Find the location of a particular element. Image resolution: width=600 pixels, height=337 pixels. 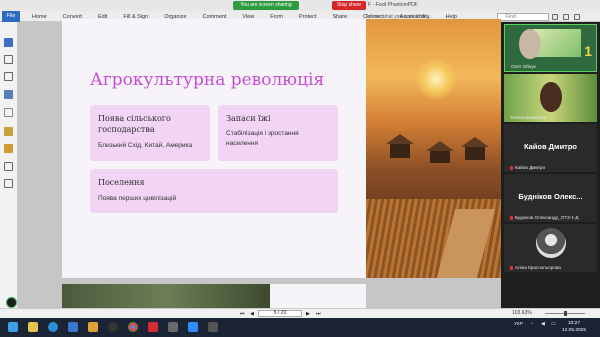

attachment-icon is located at coordinates (8, 112).